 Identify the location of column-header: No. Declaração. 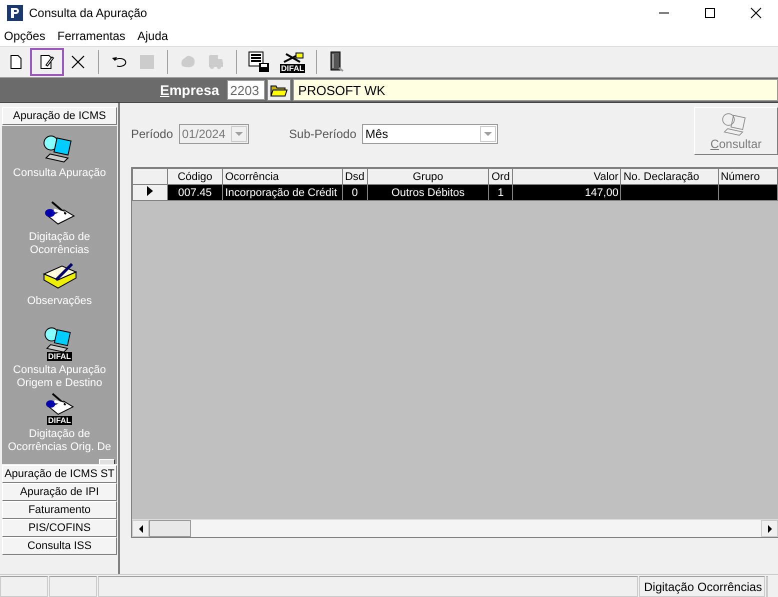
(669, 176).